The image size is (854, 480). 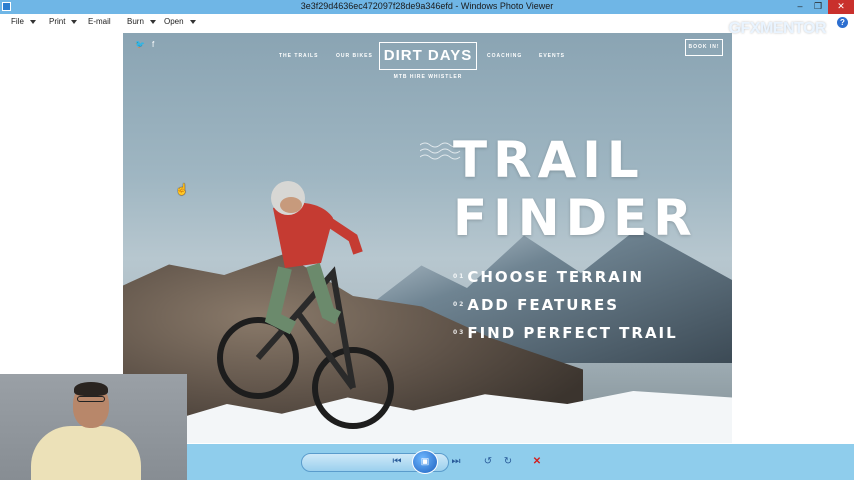 I want to click on hero-title: TRAIL FINDER, so click(x=575, y=189).